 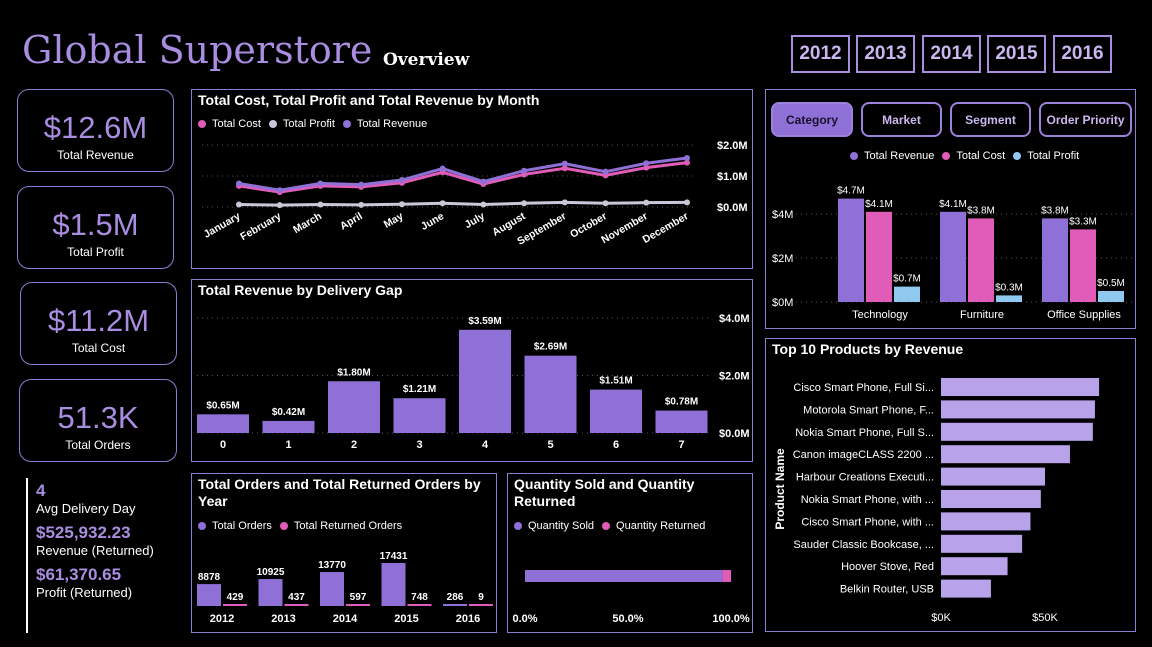 I want to click on kpi-value: 51.3K, so click(x=98, y=417).